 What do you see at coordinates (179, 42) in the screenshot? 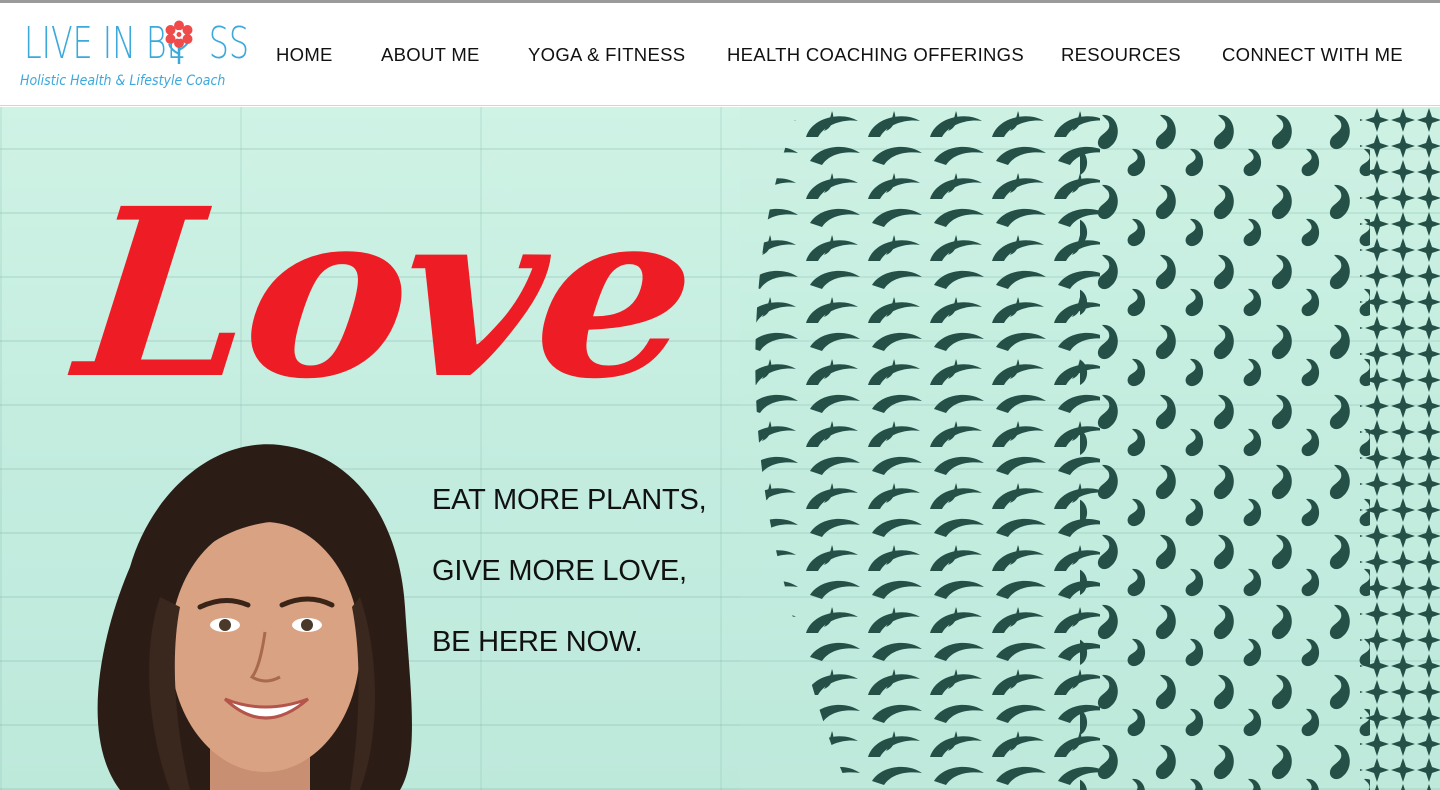
I see `flower-icon` at bounding box center [179, 42].